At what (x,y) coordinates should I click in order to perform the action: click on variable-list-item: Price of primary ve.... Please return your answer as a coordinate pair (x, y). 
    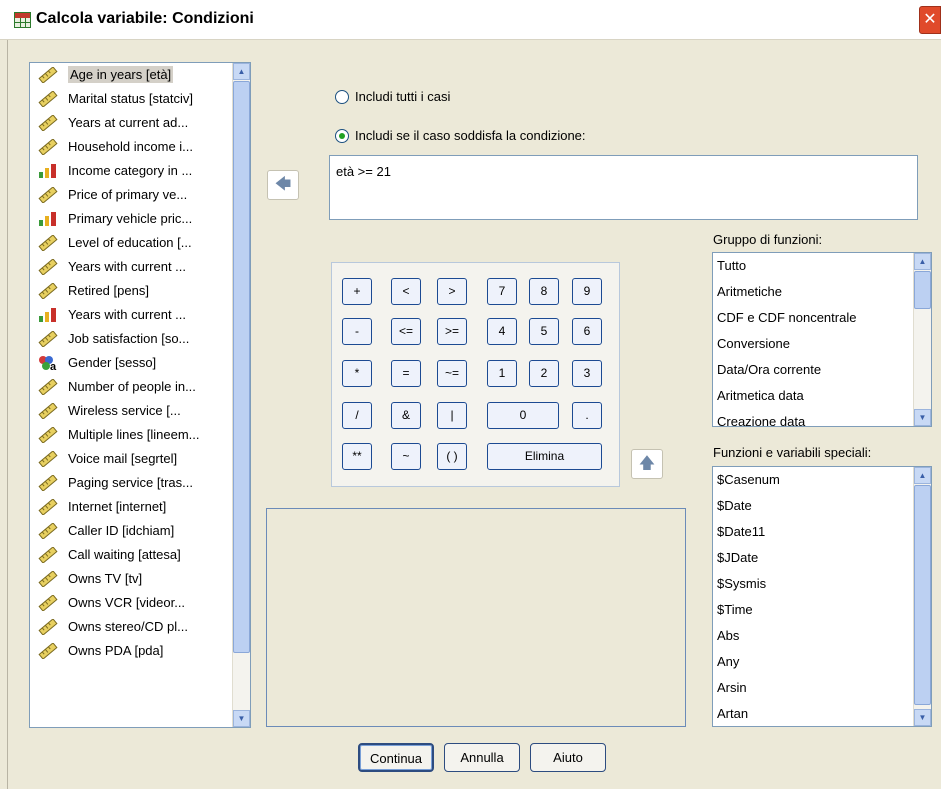
    Looking at the image, I should click on (140, 195).